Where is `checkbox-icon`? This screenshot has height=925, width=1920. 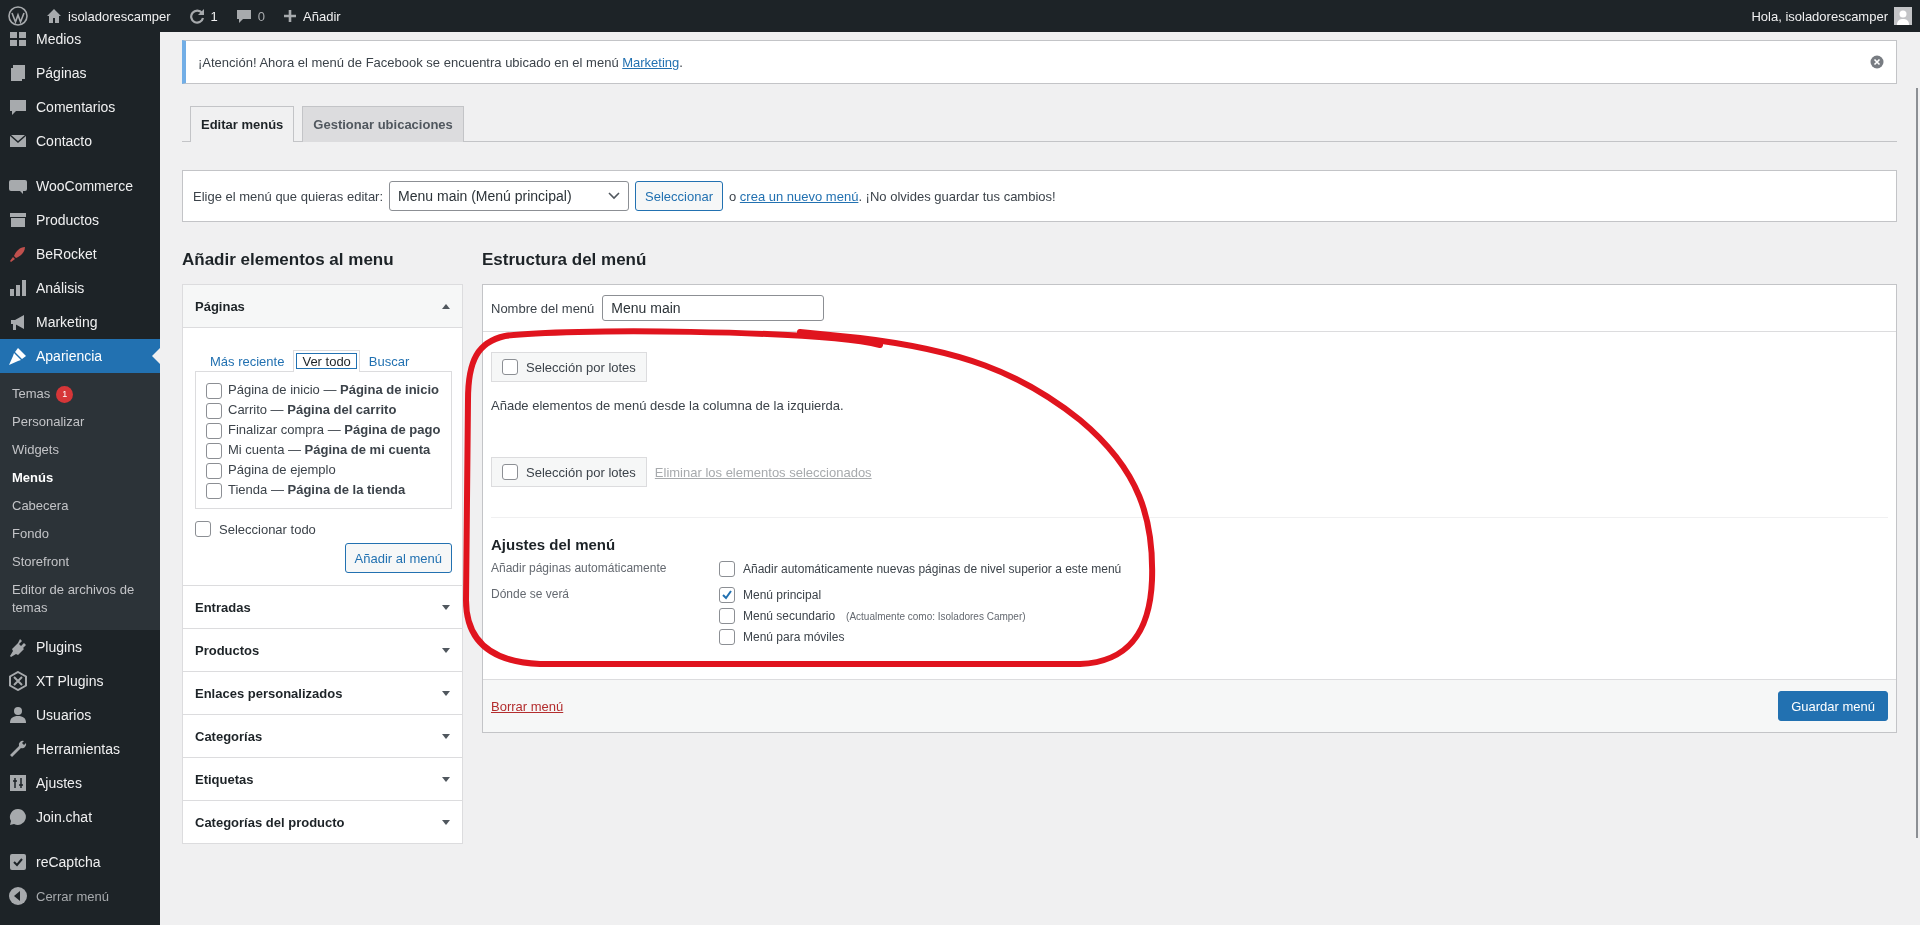 checkbox-icon is located at coordinates (18, 862).